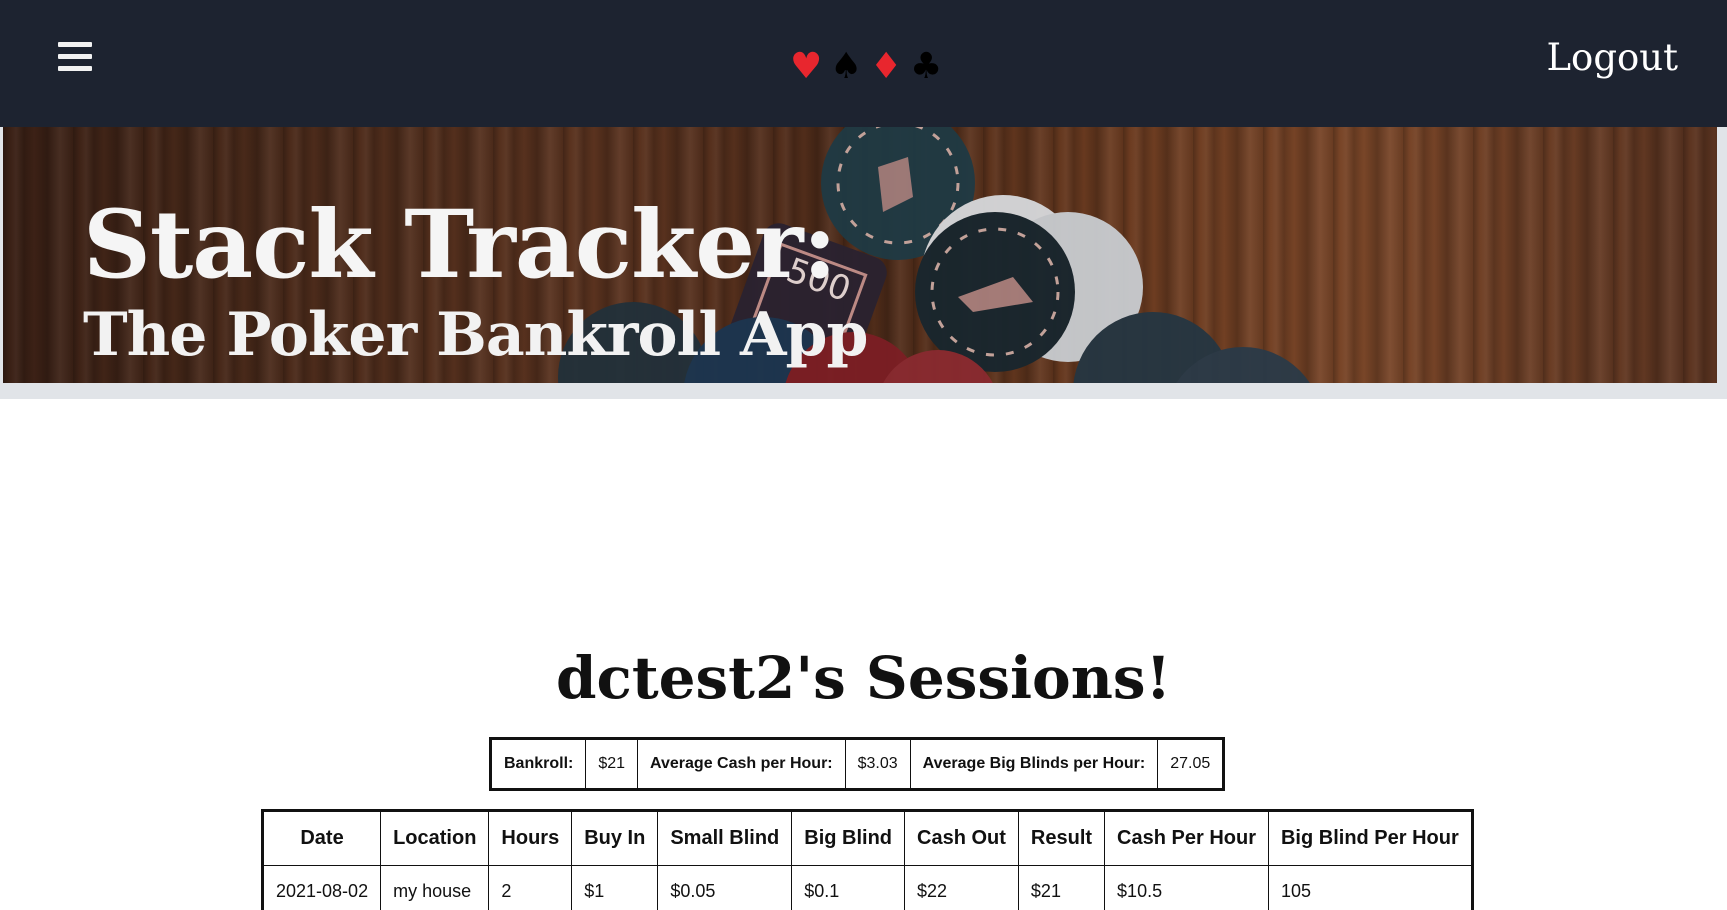  Describe the element at coordinates (1186, 887) in the screenshot. I see `table-cell: $10.5` at that location.